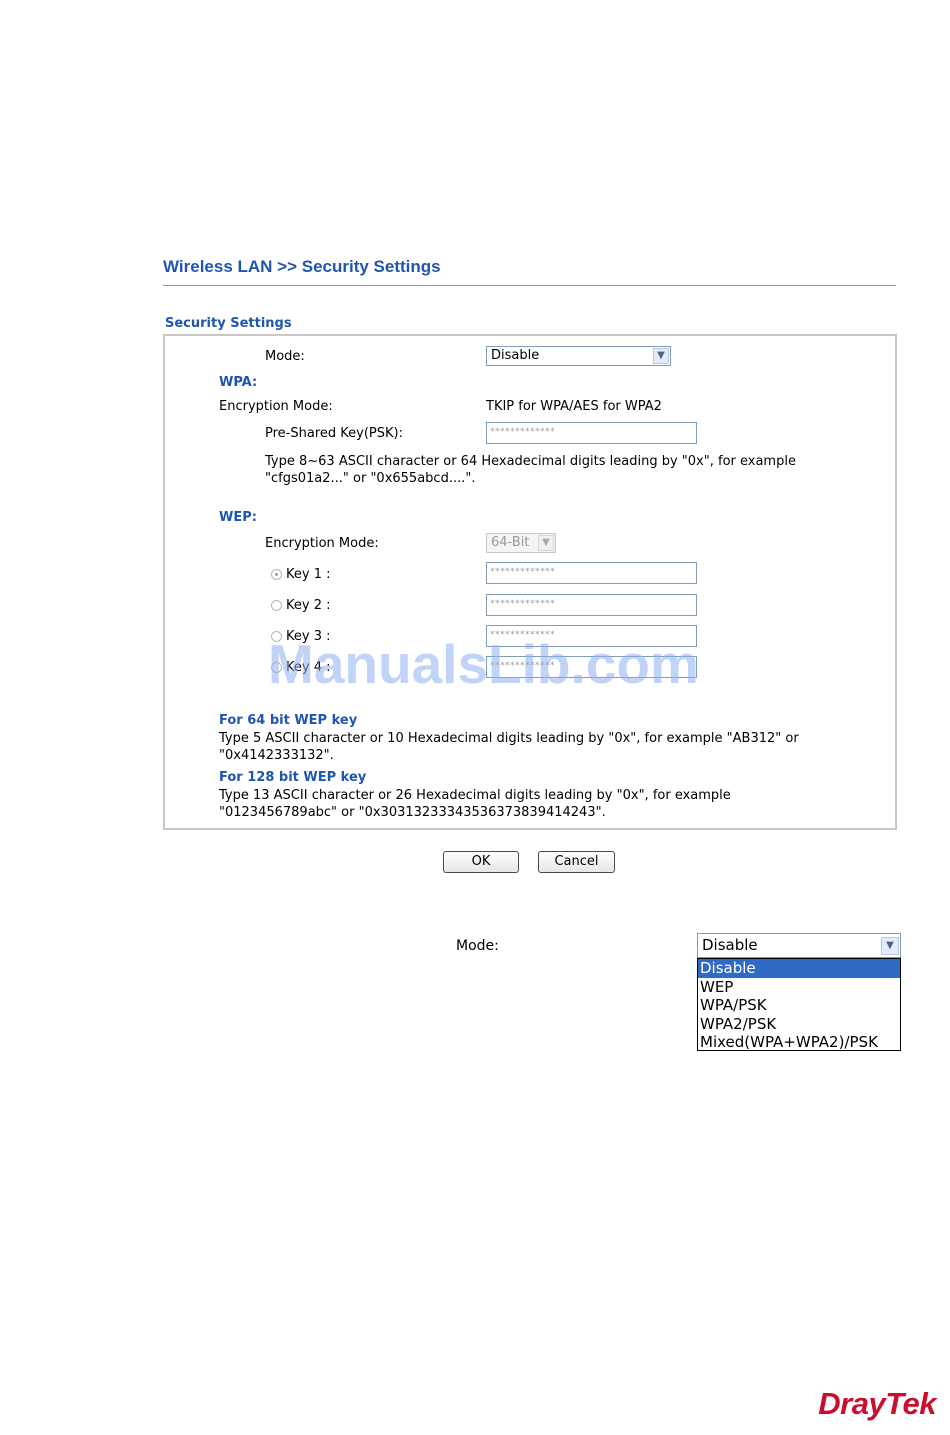  What do you see at coordinates (322, 543) in the screenshot?
I see `wep-encryption-label: Encryption Mode:` at bounding box center [322, 543].